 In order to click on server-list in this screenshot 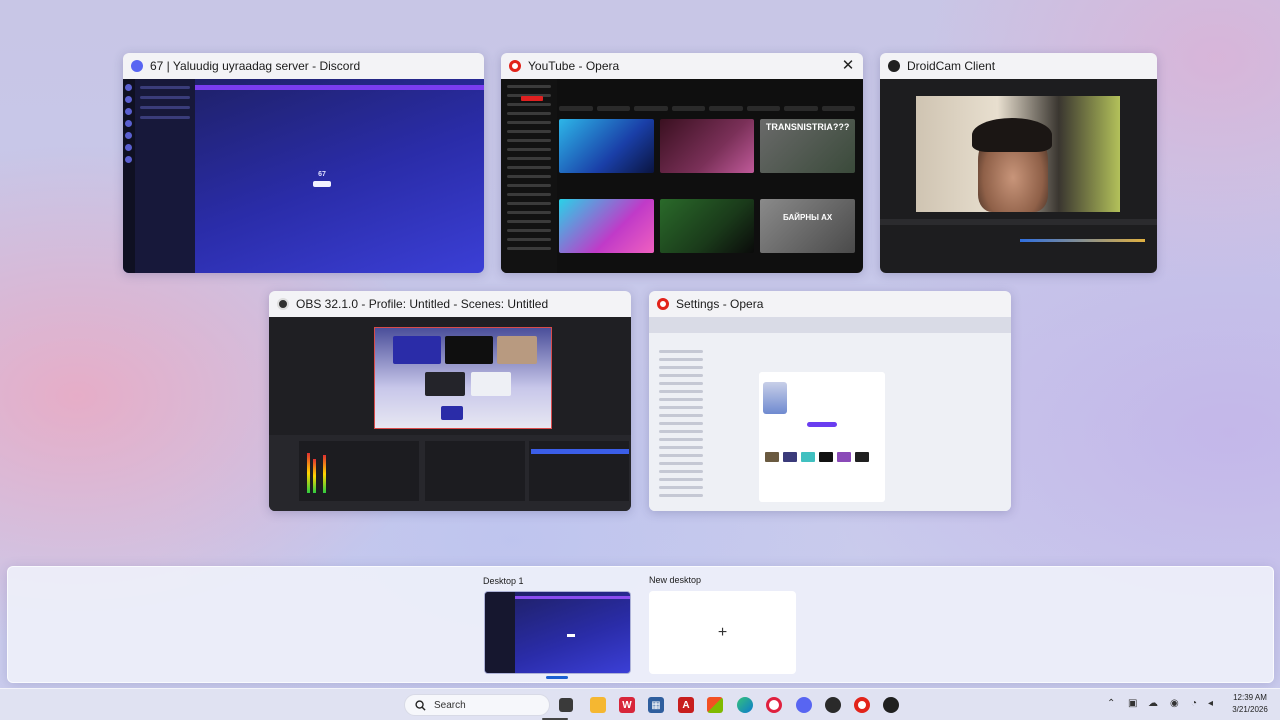, I will do `click(129, 176)`.